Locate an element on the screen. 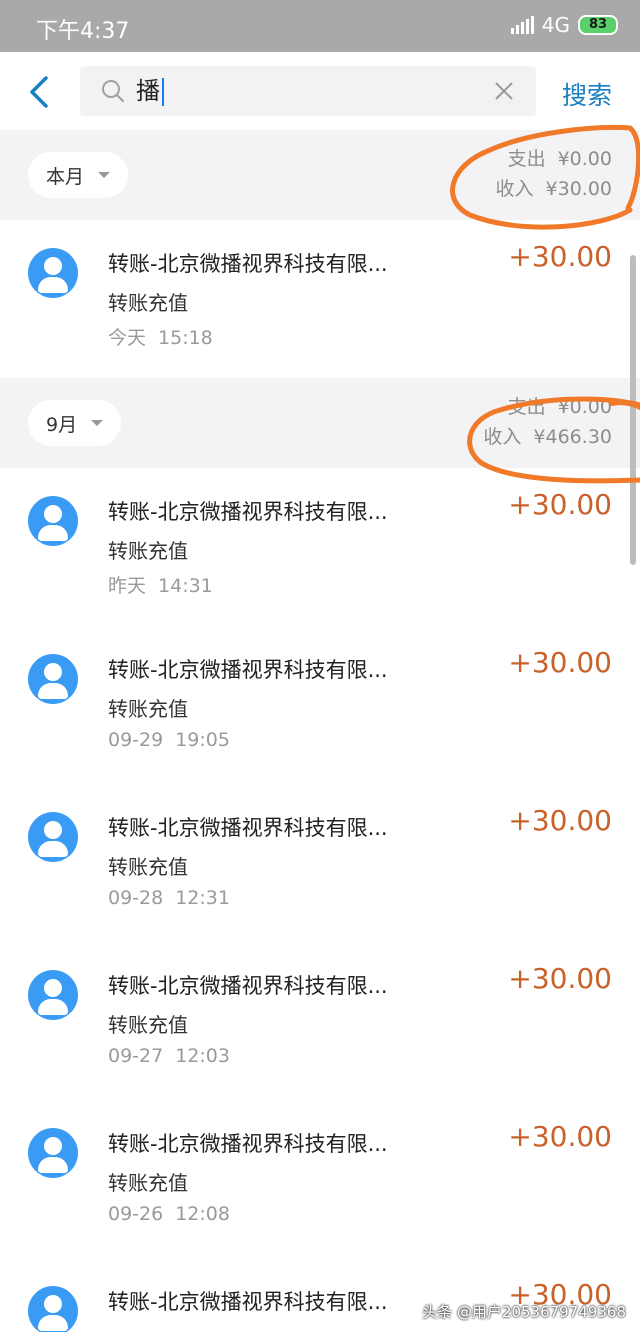  signal-icon is located at coordinates (523, 25).